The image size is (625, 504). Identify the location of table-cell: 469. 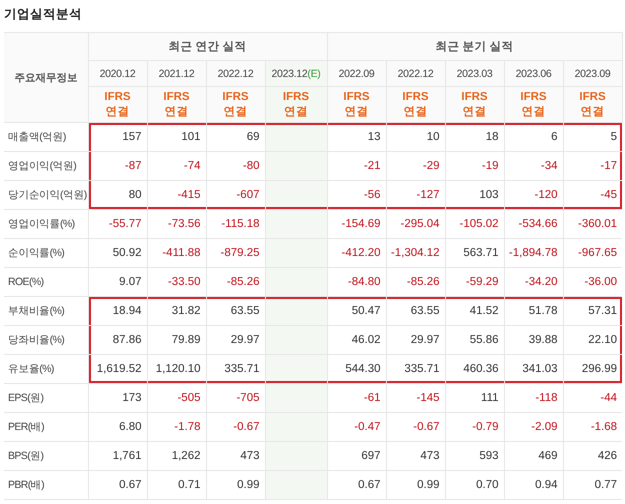
(534, 456).